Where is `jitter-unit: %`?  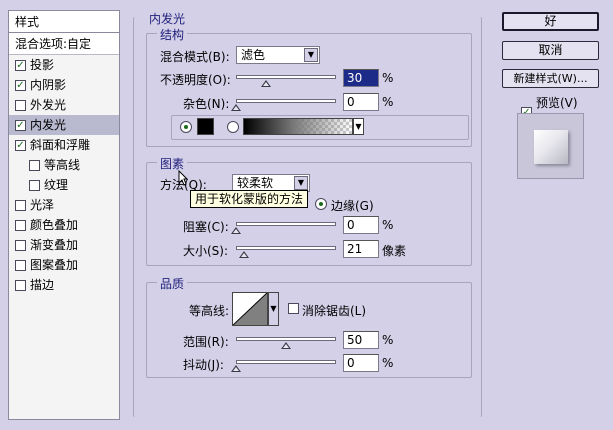
jitter-unit: % is located at coordinates (388, 363).